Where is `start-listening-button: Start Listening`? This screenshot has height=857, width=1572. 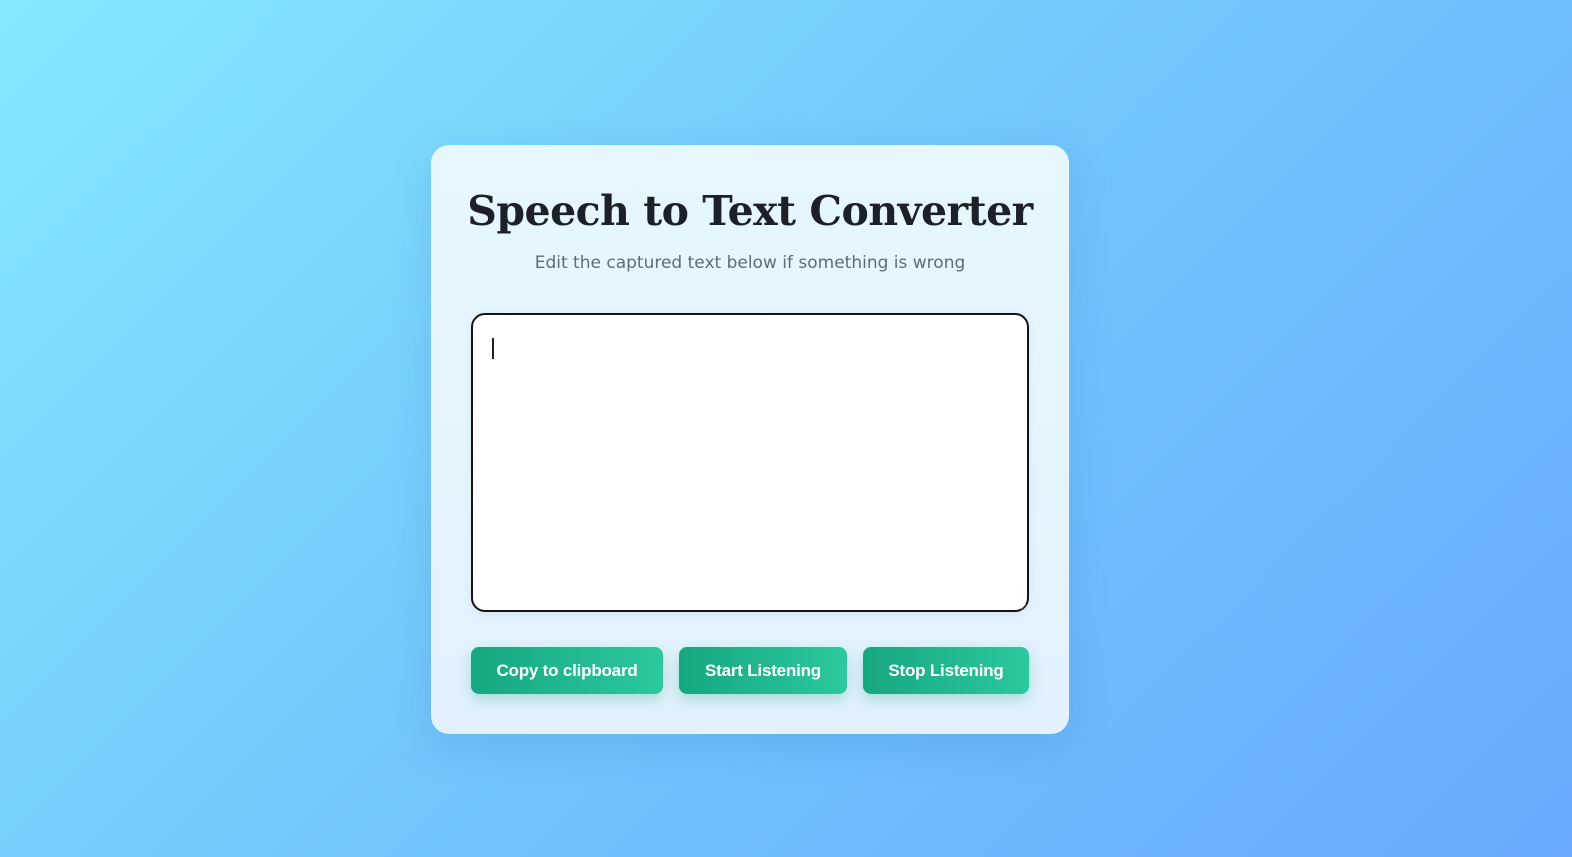
start-listening-button: Start Listening is located at coordinates (763, 670).